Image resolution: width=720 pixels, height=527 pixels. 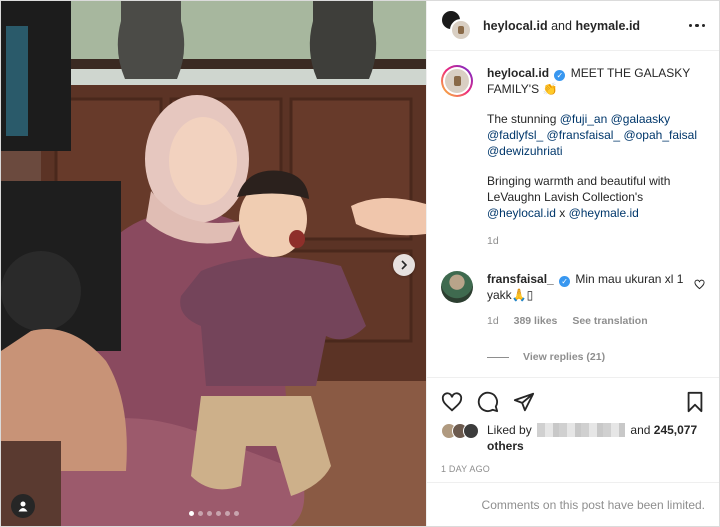 I want to click on liked-by-label: Liked by, so click(x=509, y=430).